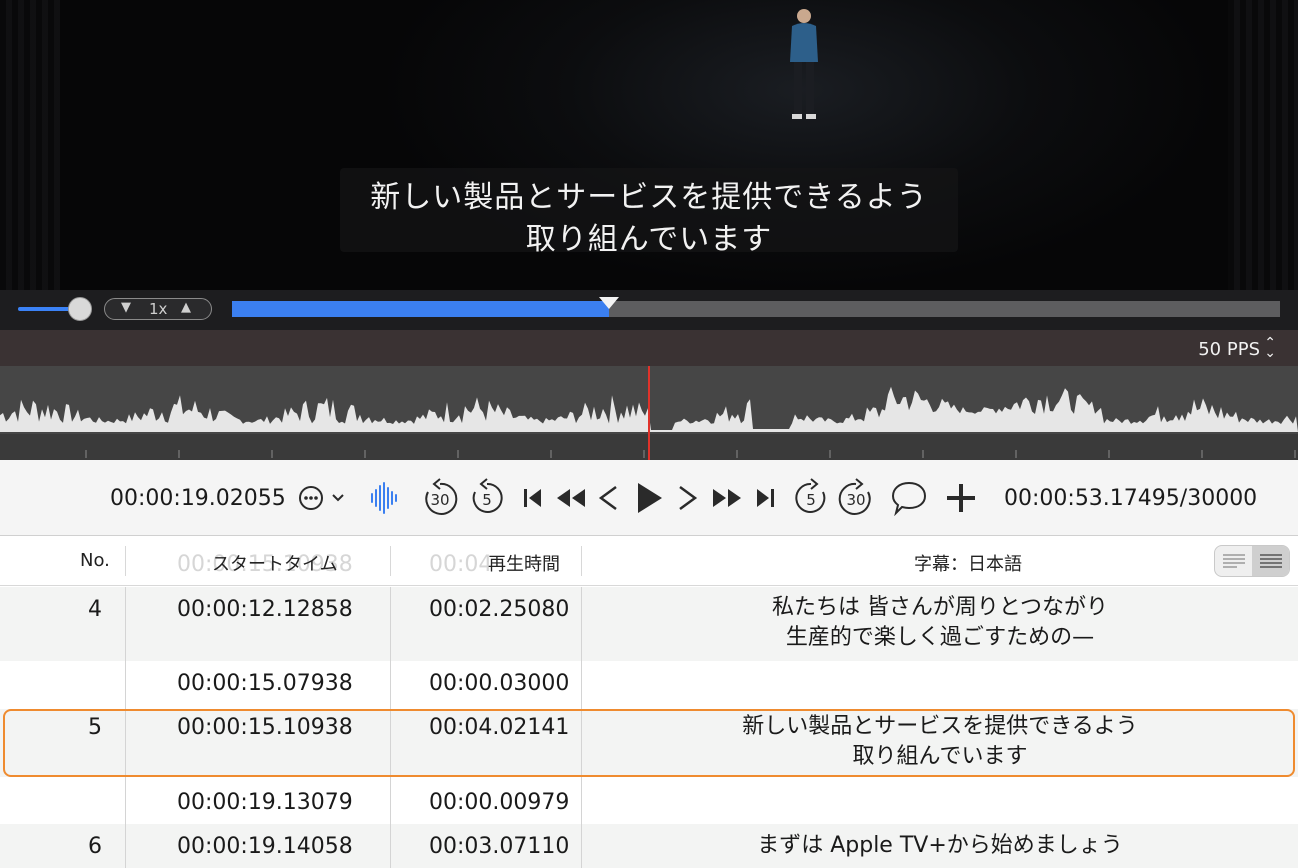 The height and width of the screenshot is (868, 1298). Describe the element at coordinates (804, 64) in the screenshot. I see `presenter-figure` at that location.